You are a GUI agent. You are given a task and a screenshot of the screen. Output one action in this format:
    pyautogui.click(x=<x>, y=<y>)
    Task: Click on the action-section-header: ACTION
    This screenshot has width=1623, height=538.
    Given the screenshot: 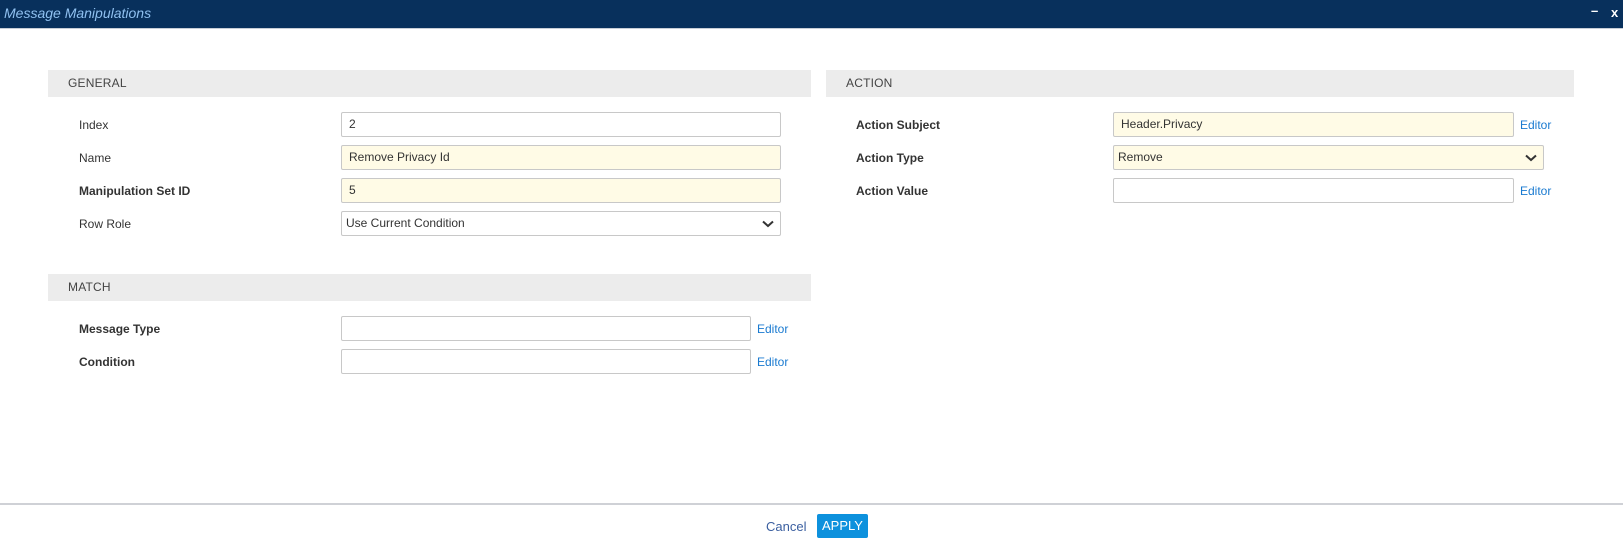 What is the action you would take?
    pyautogui.click(x=1200, y=83)
    